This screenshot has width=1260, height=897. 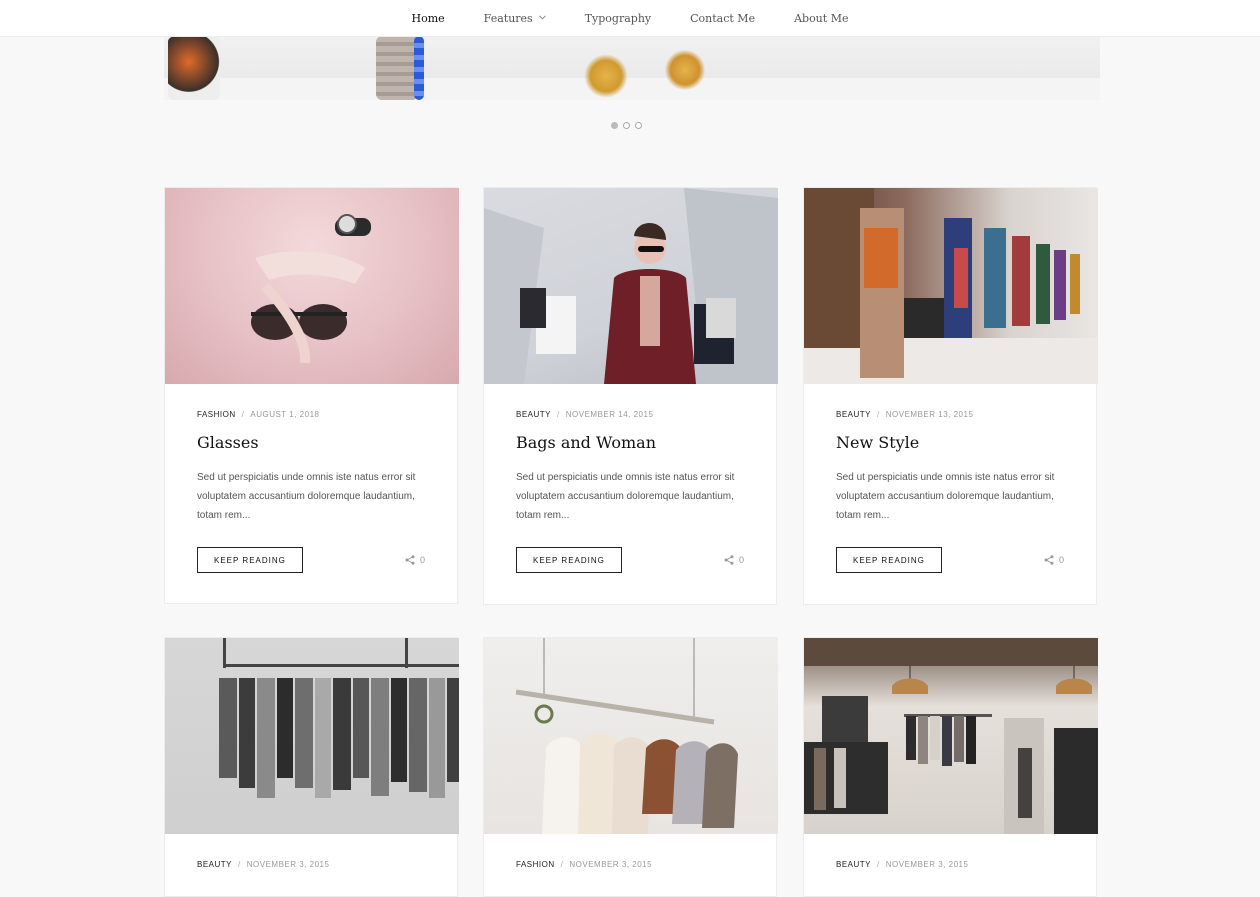 I want to click on post-date: NOVEMBER 13, 2015, so click(x=929, y=414).